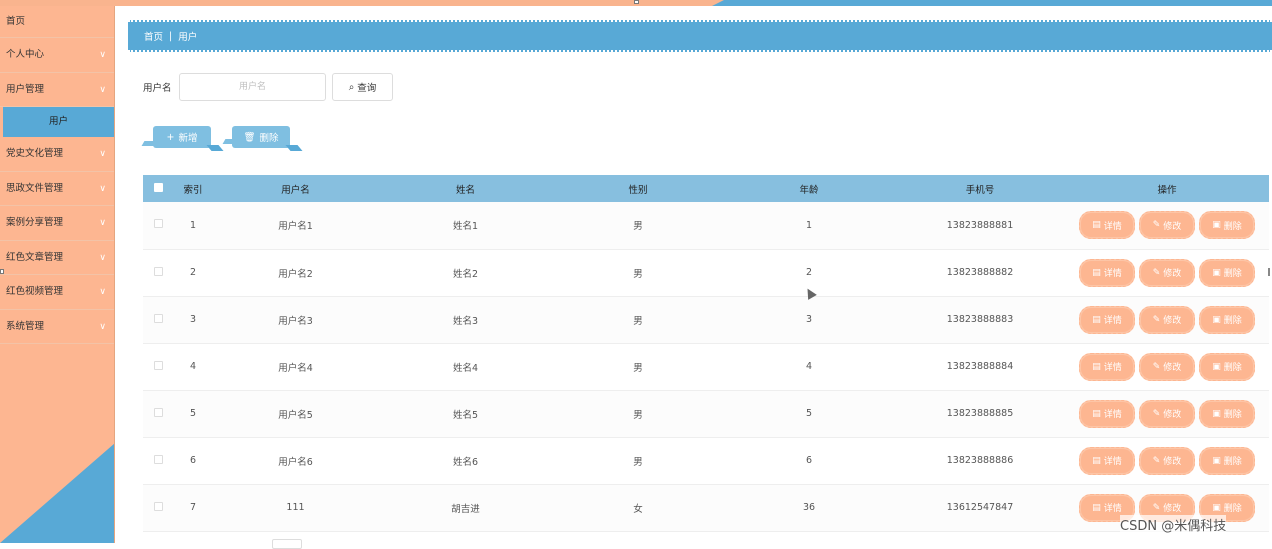 Image resolution: width=1272 pixels, height=549 pixels. What do you see at coordinates (706, 460) in the screenshot?
I see `table-row: 6 用户名6 姓名6 男 6 13823888886 ▤ 详情 ✎ 修改 ▣ 删除` at bounding box center [706, 460].